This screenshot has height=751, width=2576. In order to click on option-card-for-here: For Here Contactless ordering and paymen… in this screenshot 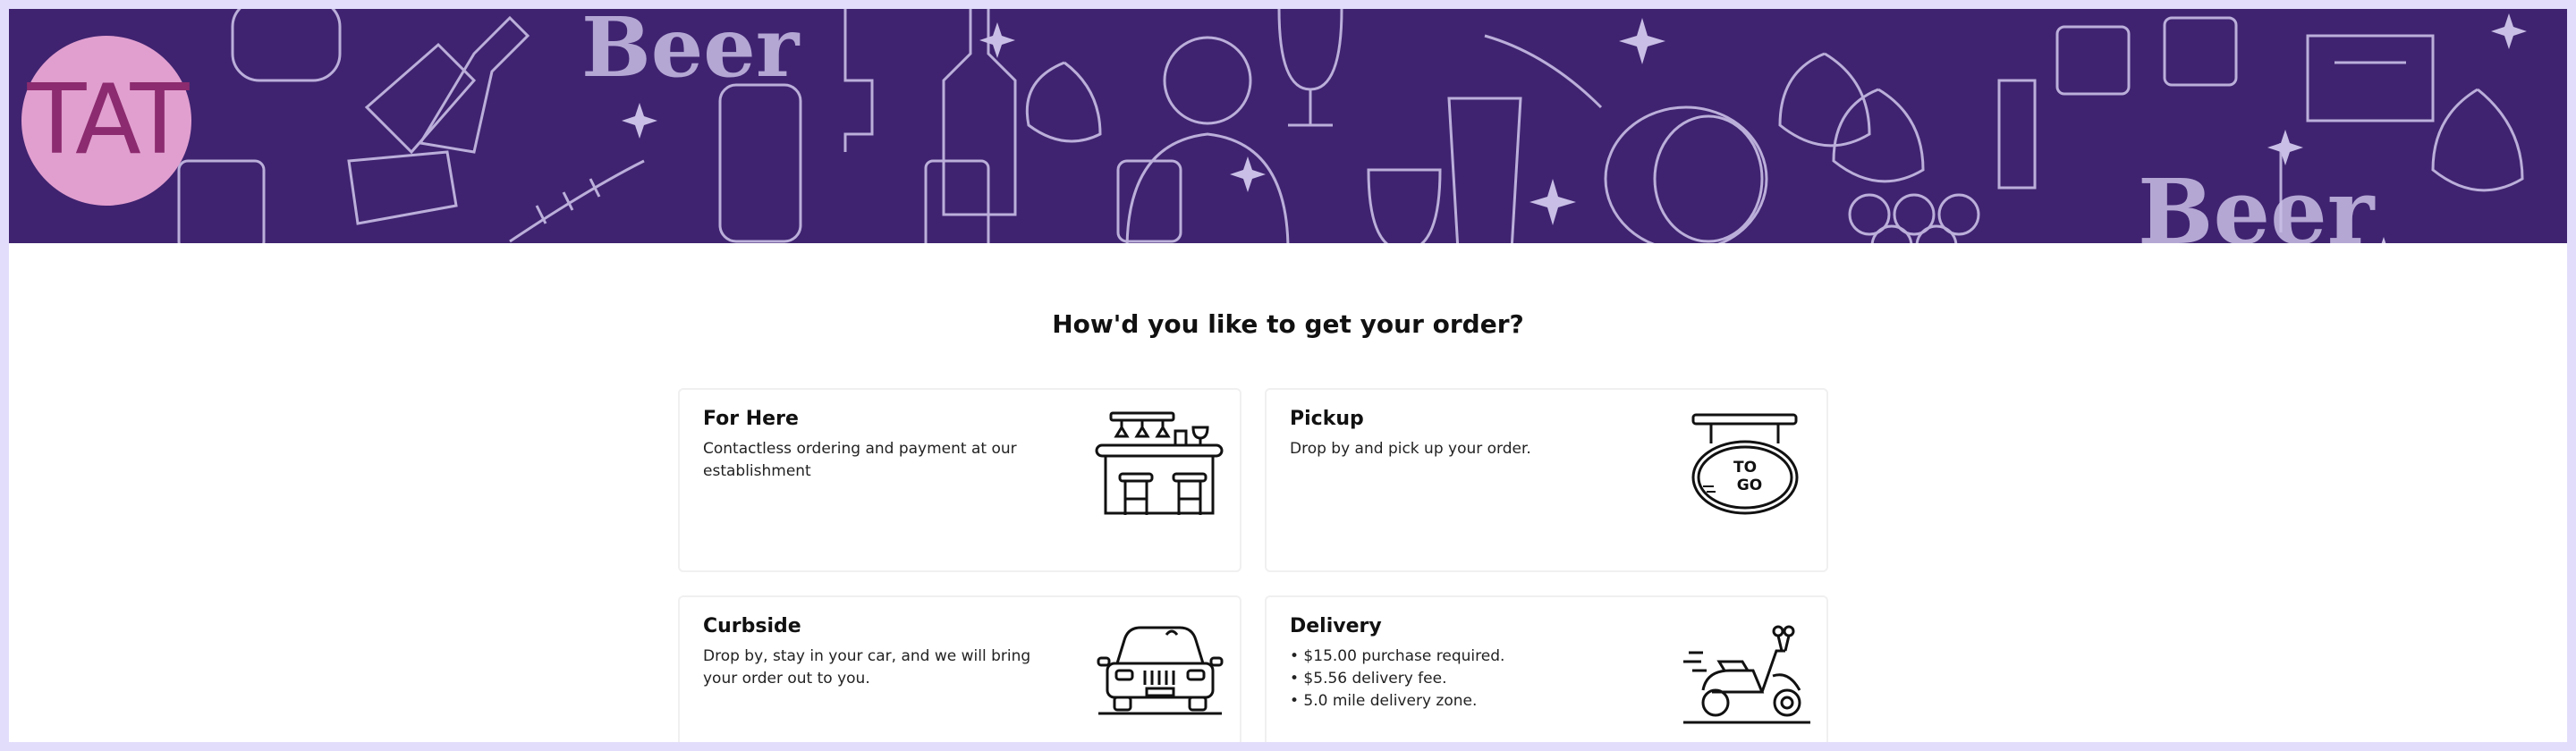, I will do `click(959, 480)`.